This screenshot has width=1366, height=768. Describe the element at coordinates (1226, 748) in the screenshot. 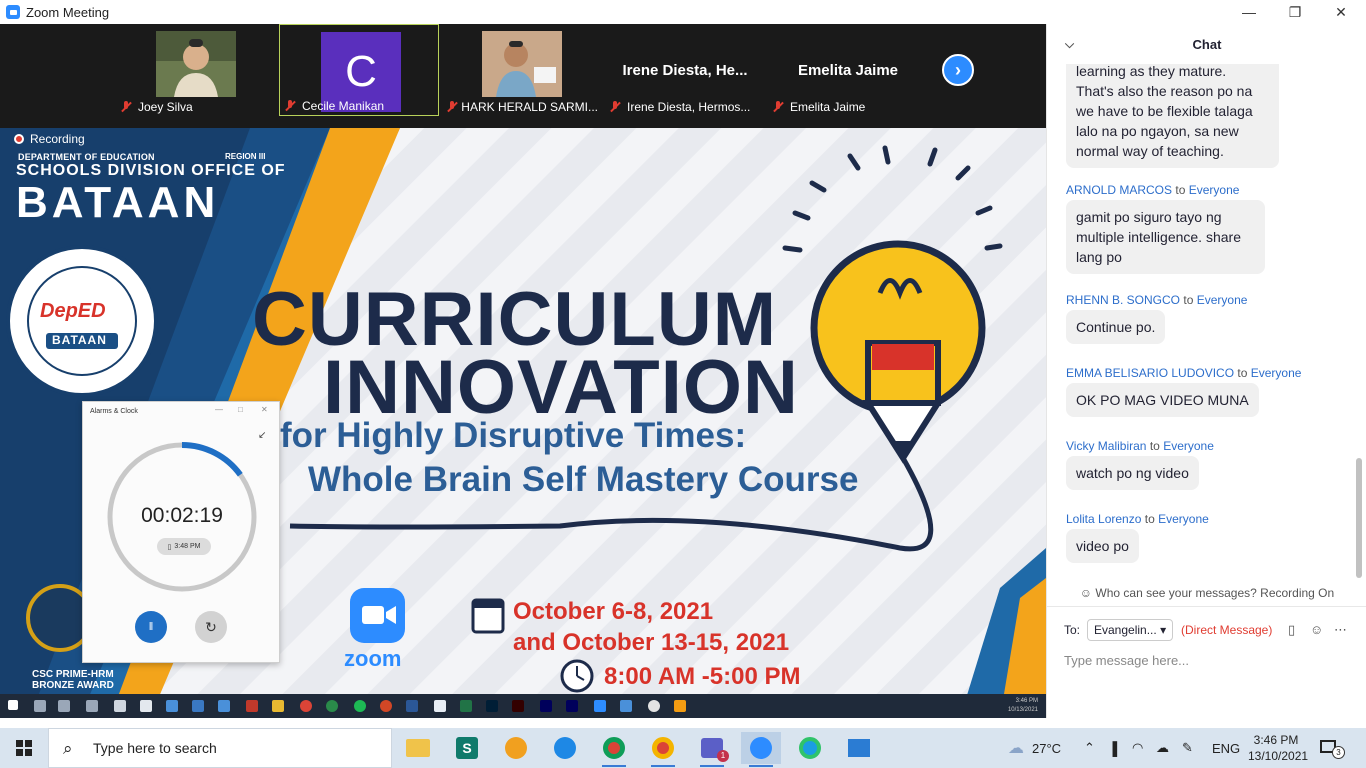

I see `language-indicator: ENG` at that location.